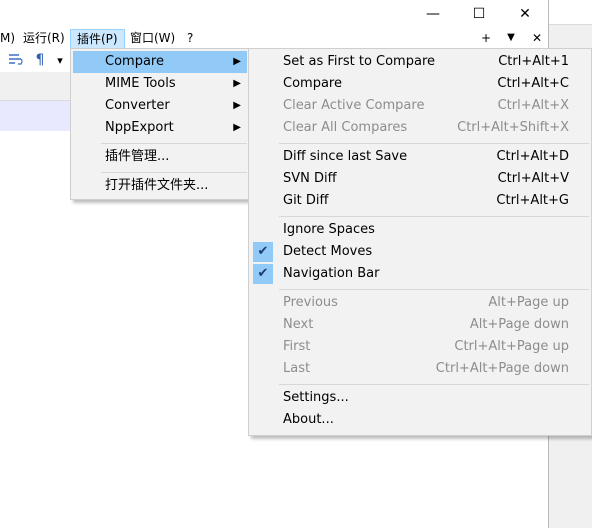 This screenshot has height=528, width=592. Describe the element at coordinates (152, 38) in the screenshot. I see `menu-window: 窗口(W)` at that location.